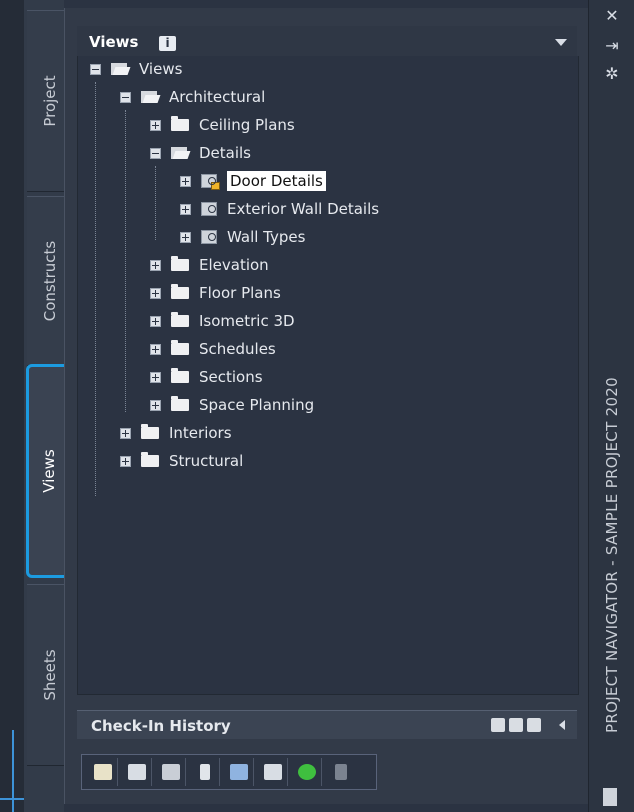 This screenshot has height=812, width=634. I want to click on view-drawing-icon, so click(209, 209).